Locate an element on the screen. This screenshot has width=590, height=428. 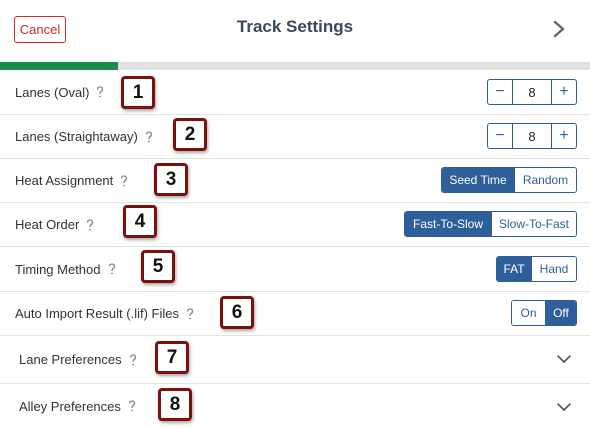
annotation-badge: 6 is located at coordinates (237, 312).